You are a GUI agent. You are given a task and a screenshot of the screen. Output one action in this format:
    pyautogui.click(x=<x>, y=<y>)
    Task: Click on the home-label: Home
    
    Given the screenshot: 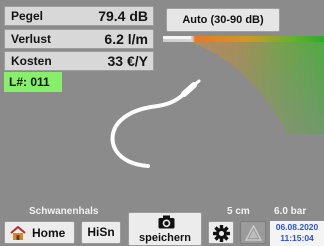 What is the action you would take?
    pyautogui.click(x=49, y=233)
    